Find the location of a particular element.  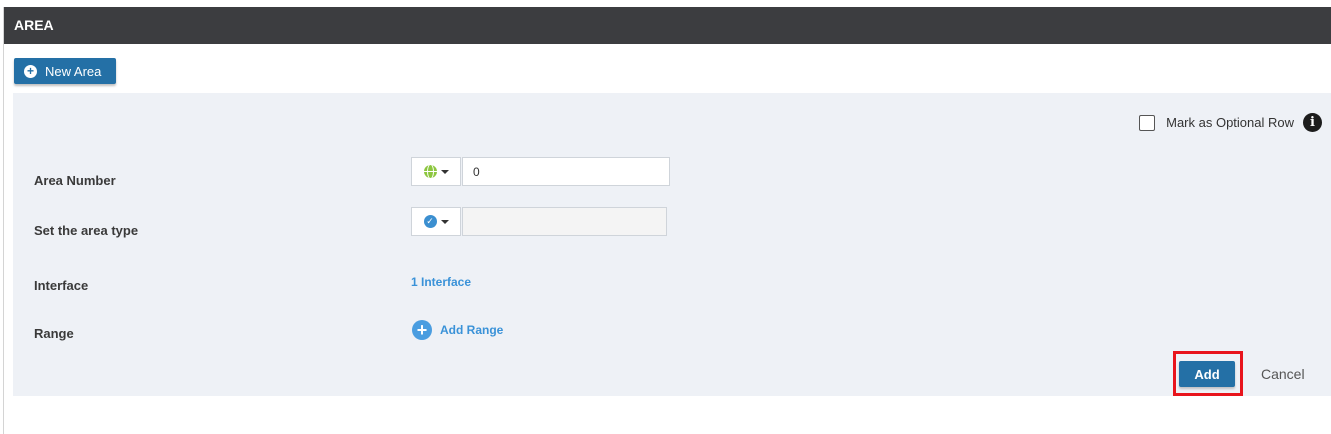

area-type-input is located at coordinates (564, 221).